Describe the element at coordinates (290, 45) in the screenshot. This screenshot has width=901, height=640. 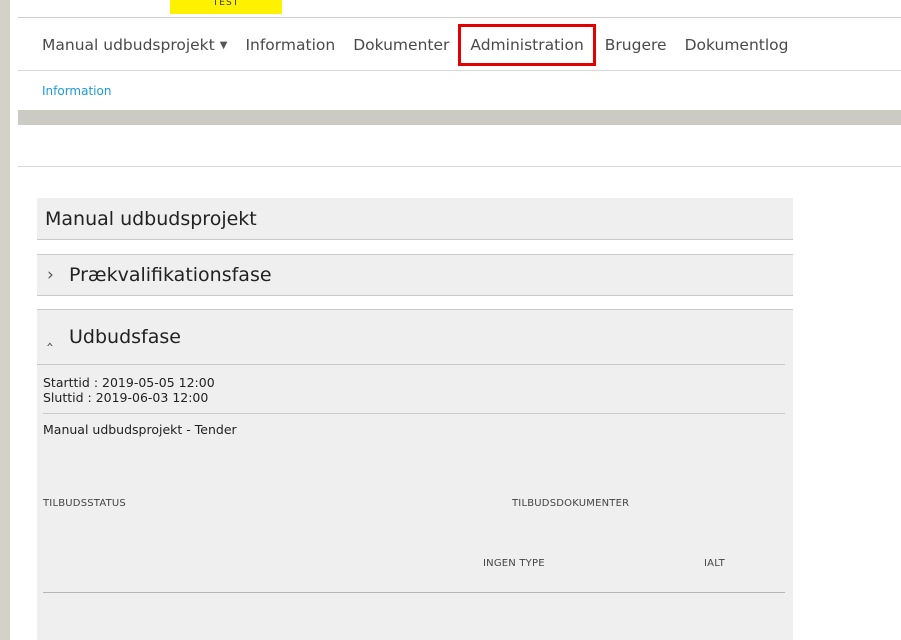
I see `nav-item-information: Information` at that location.